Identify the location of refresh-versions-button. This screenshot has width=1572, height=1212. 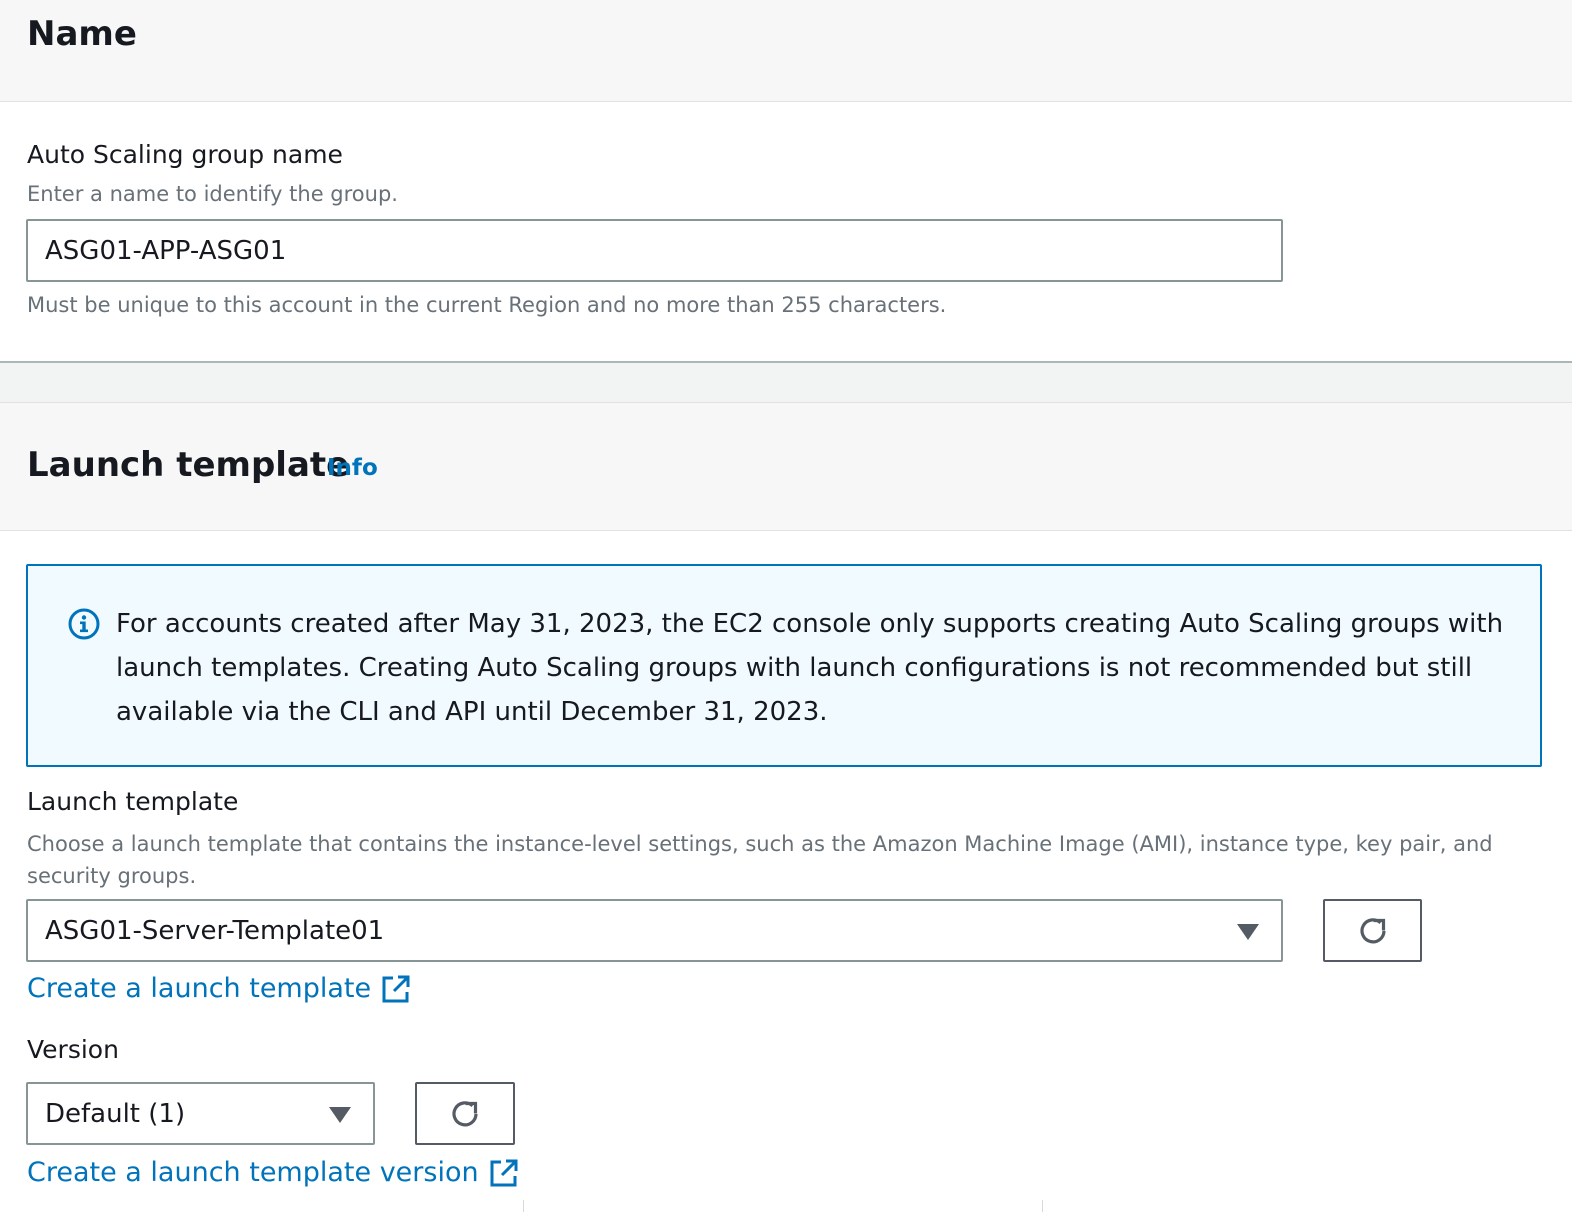
(465, 1113).